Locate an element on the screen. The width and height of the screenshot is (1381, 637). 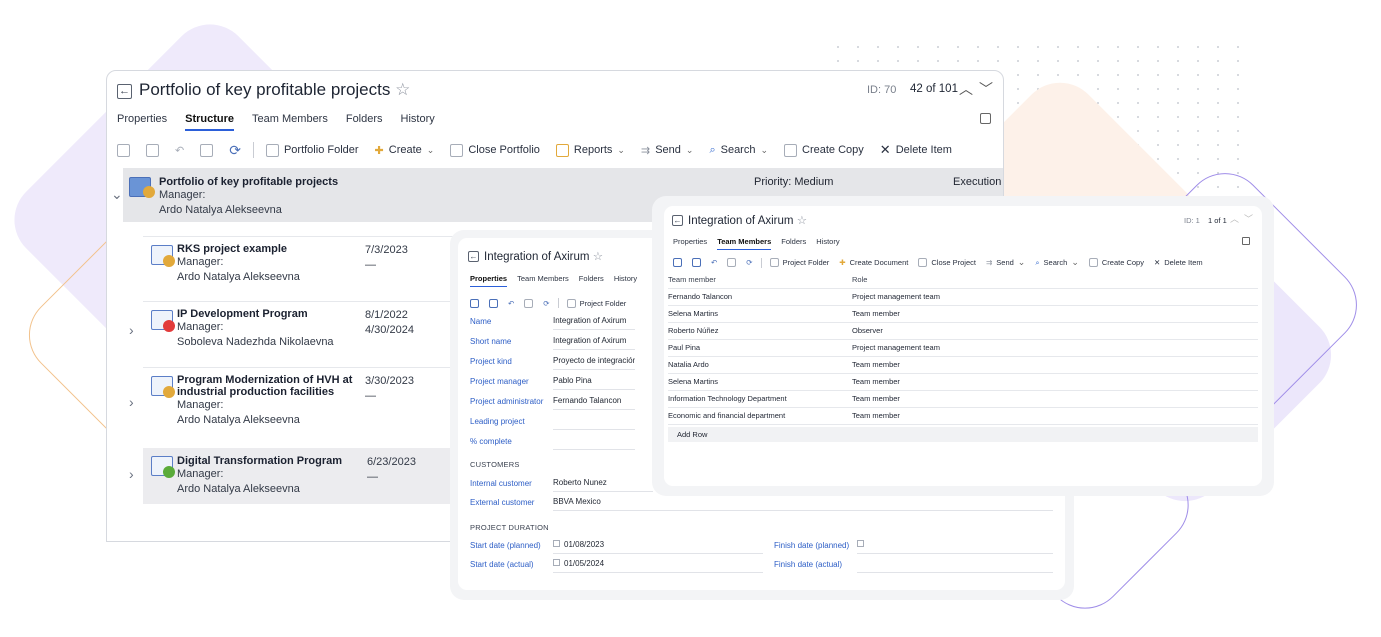
field-value-project-kind: Proyecto de integración de te is located at coordinates (594, 363).